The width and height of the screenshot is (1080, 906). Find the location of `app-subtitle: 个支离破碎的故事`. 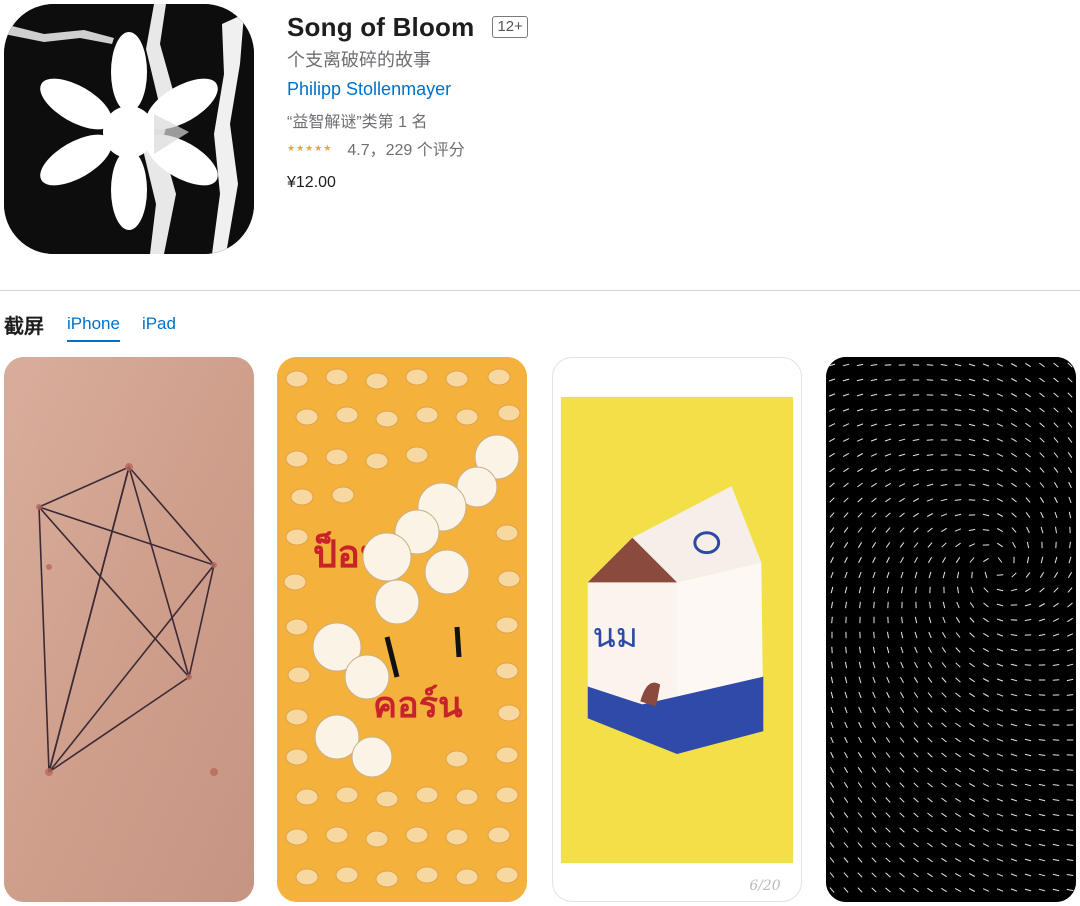

app-subtitle: 个支离破碎的故事 is located at coordinates (359, 60).